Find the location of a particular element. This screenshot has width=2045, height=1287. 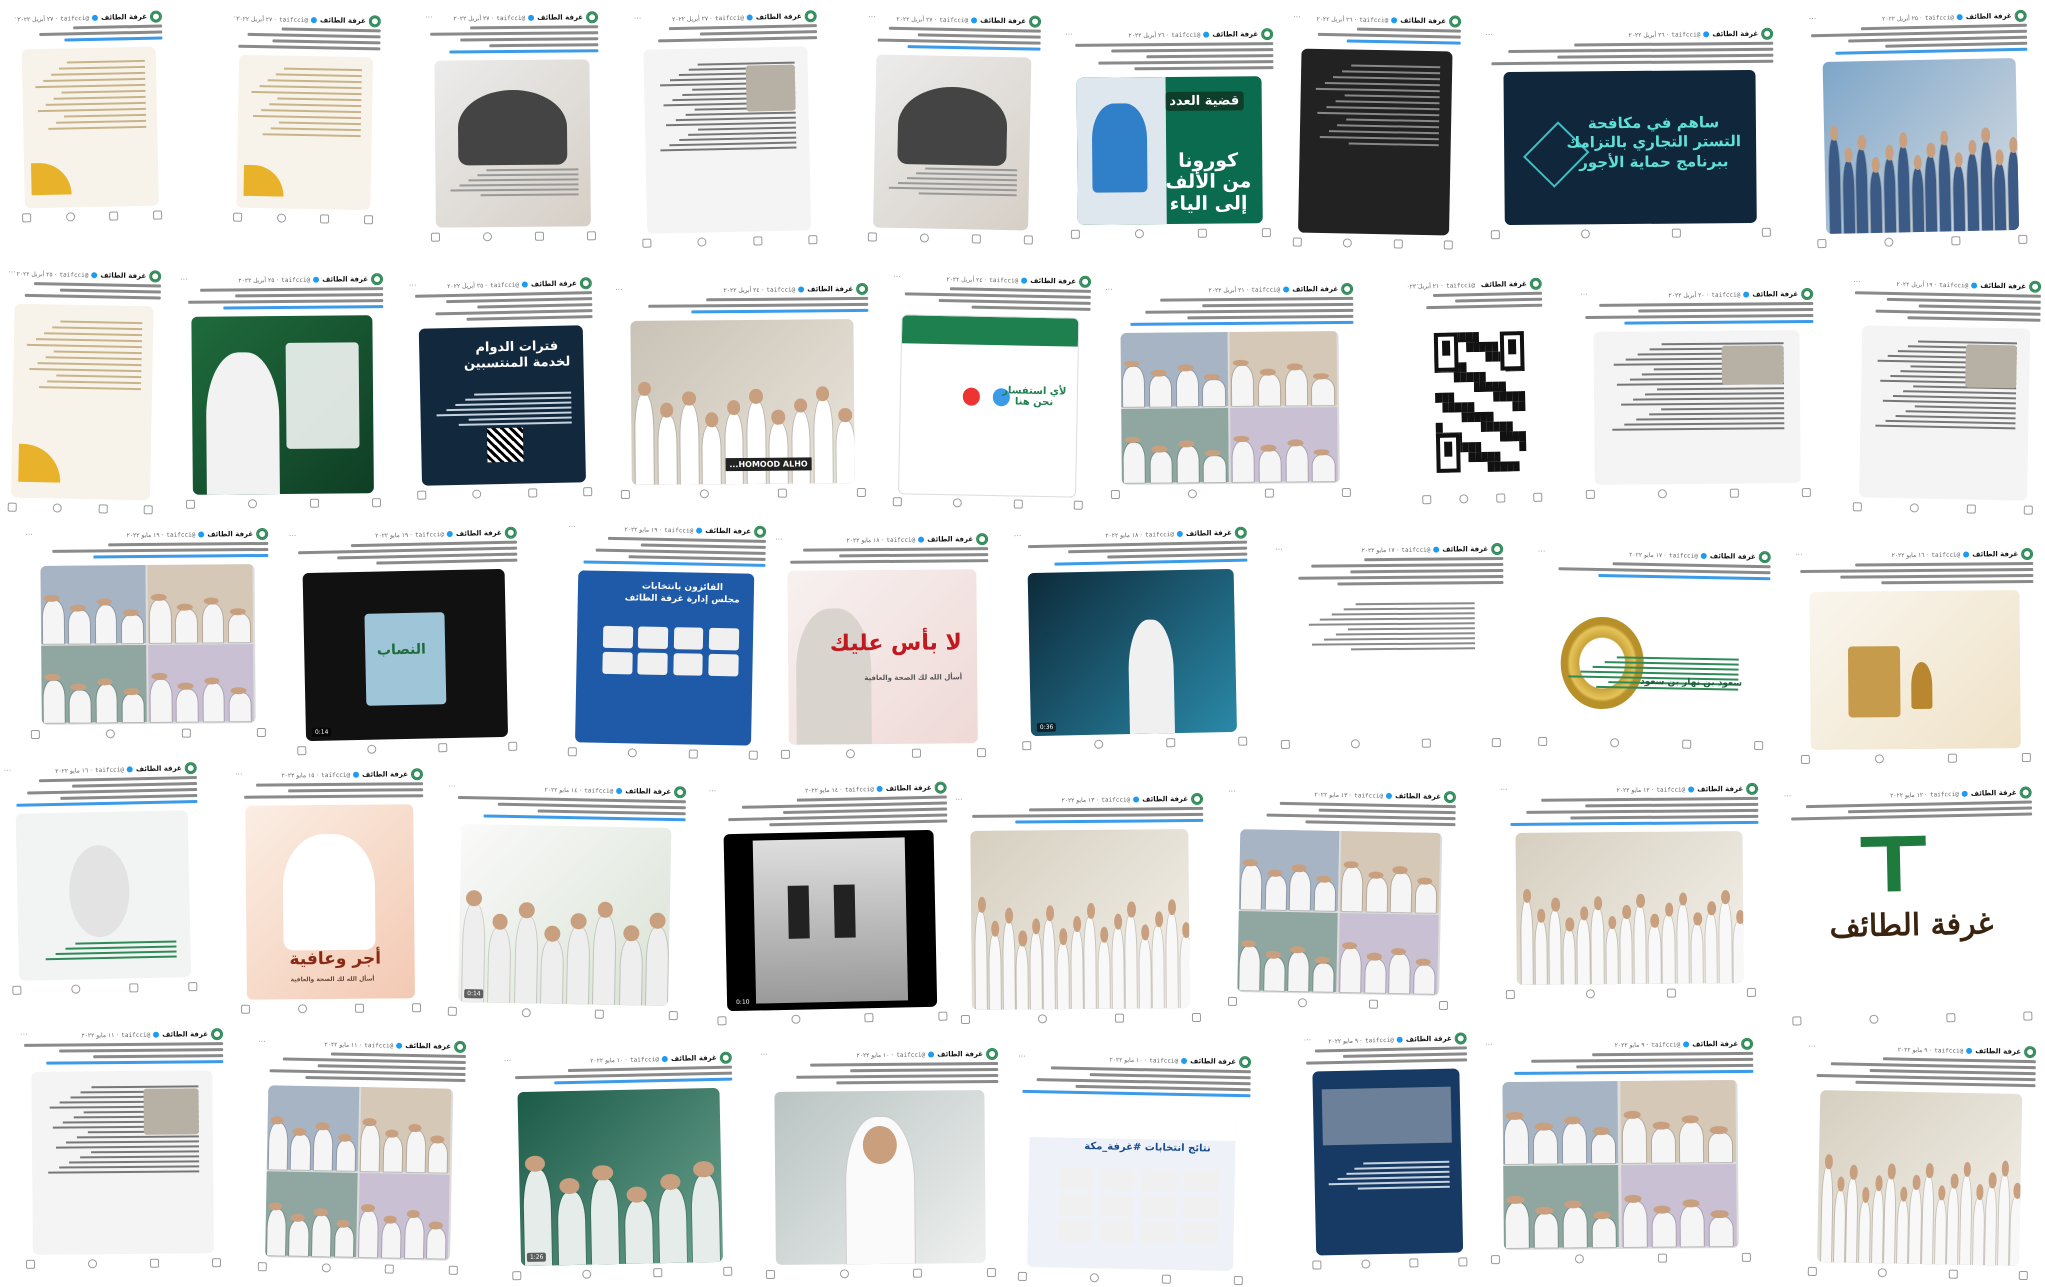

tweet-date: · ١٩ مايو ٢٠٢٢ is located at coordinates (642, 530).